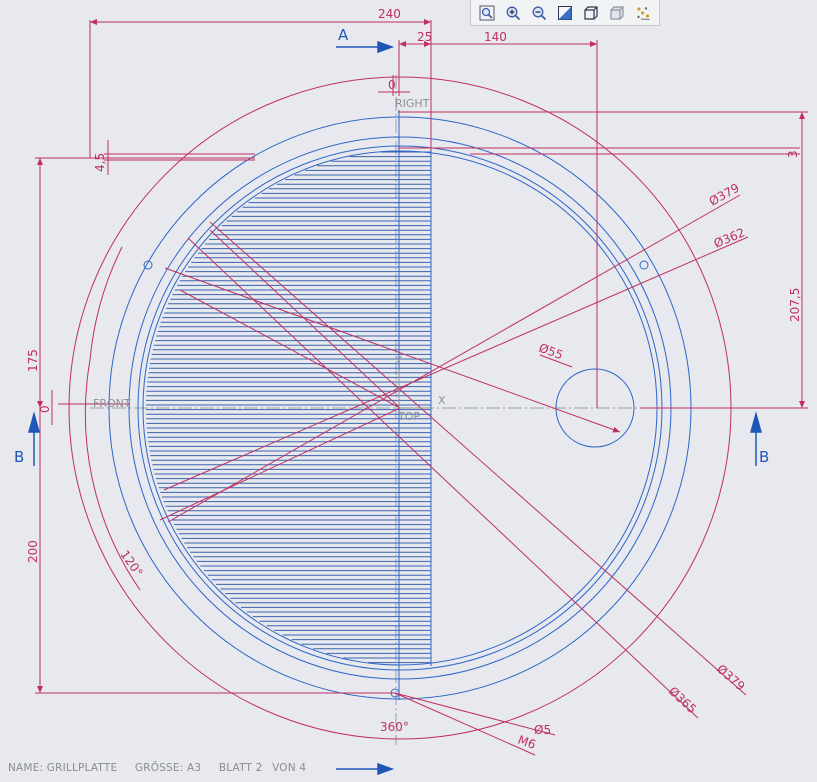 The width and height of the screenshot is (817, 782). I want to click on shaded-view-icon, so click(565, 12).